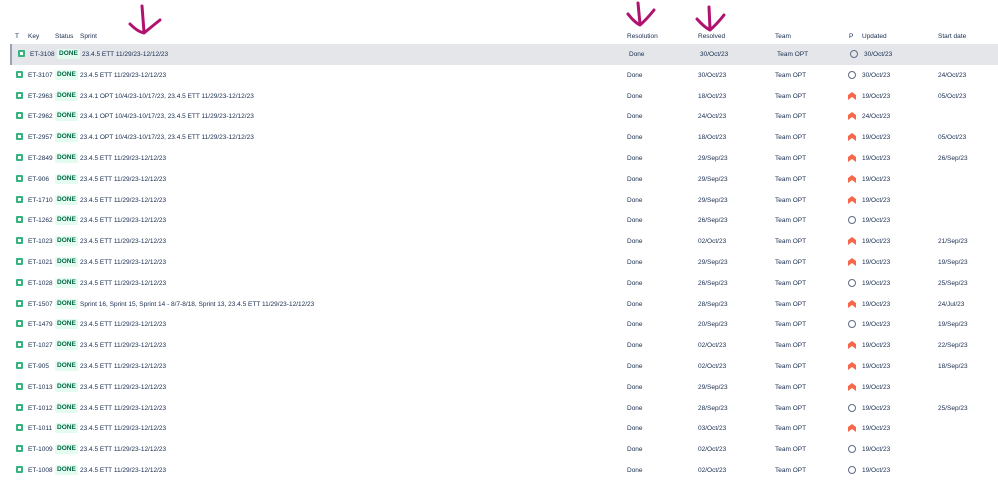 This screenshot has height=481, width=998. What do you see at coordinates (874, 36) in the screenshot?
I see `column-header-updated: Updated` at bounding box center [874, 36].